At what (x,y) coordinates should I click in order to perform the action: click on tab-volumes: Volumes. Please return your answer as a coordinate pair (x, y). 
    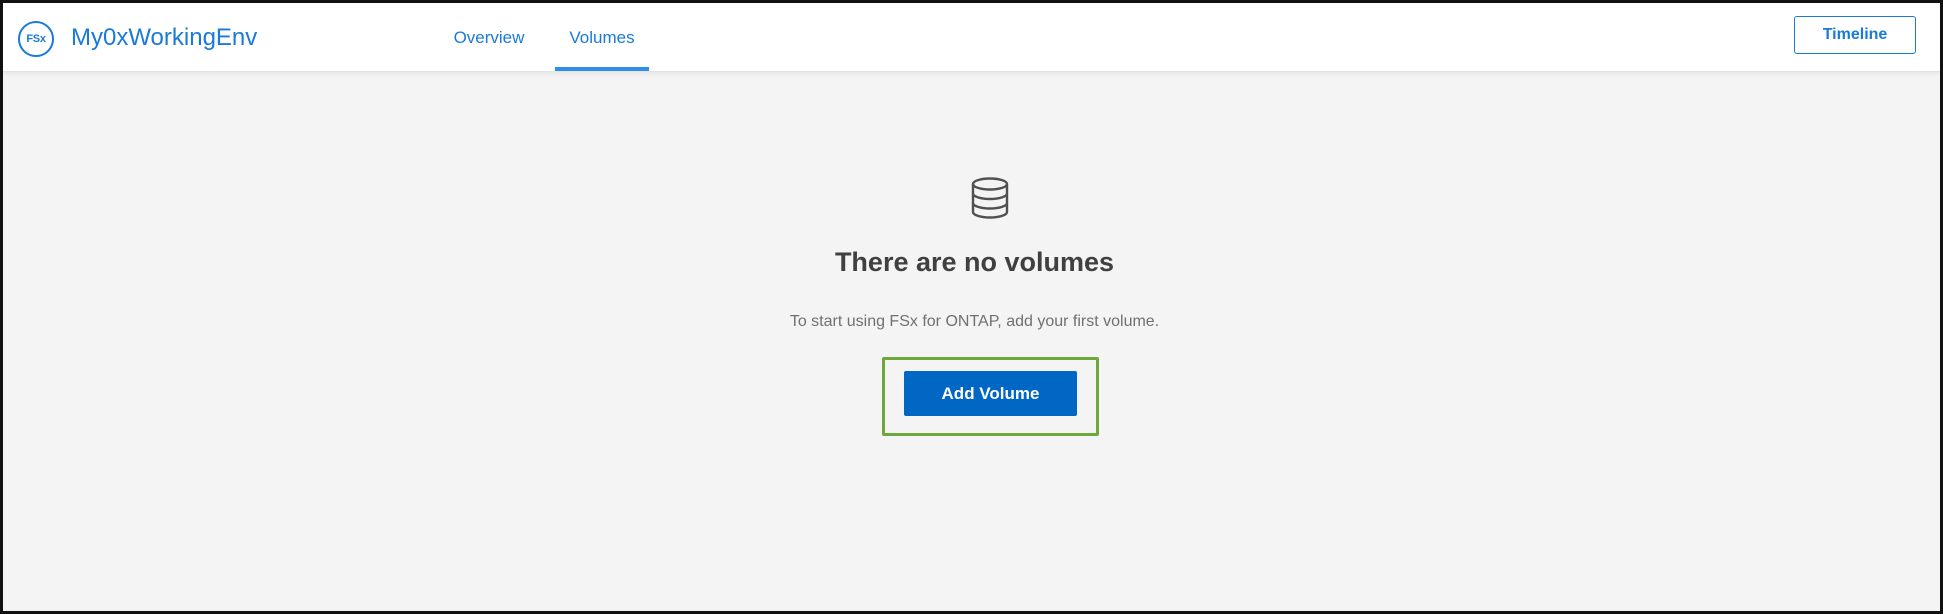
    Looking at the image, I should click on (602, 37).